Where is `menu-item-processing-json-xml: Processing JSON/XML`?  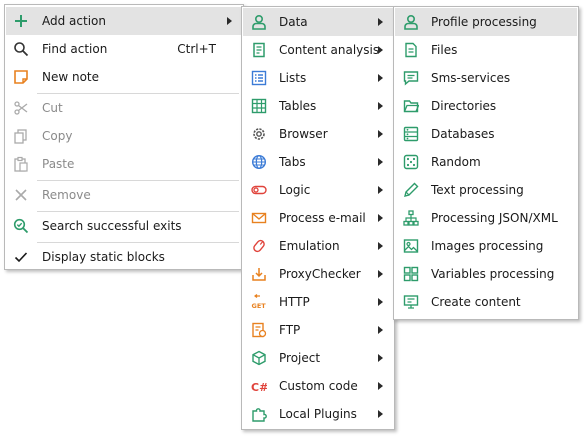 menu-item-processing-json-xml: Processing JSON/XML is located at coordinates (486, 218).